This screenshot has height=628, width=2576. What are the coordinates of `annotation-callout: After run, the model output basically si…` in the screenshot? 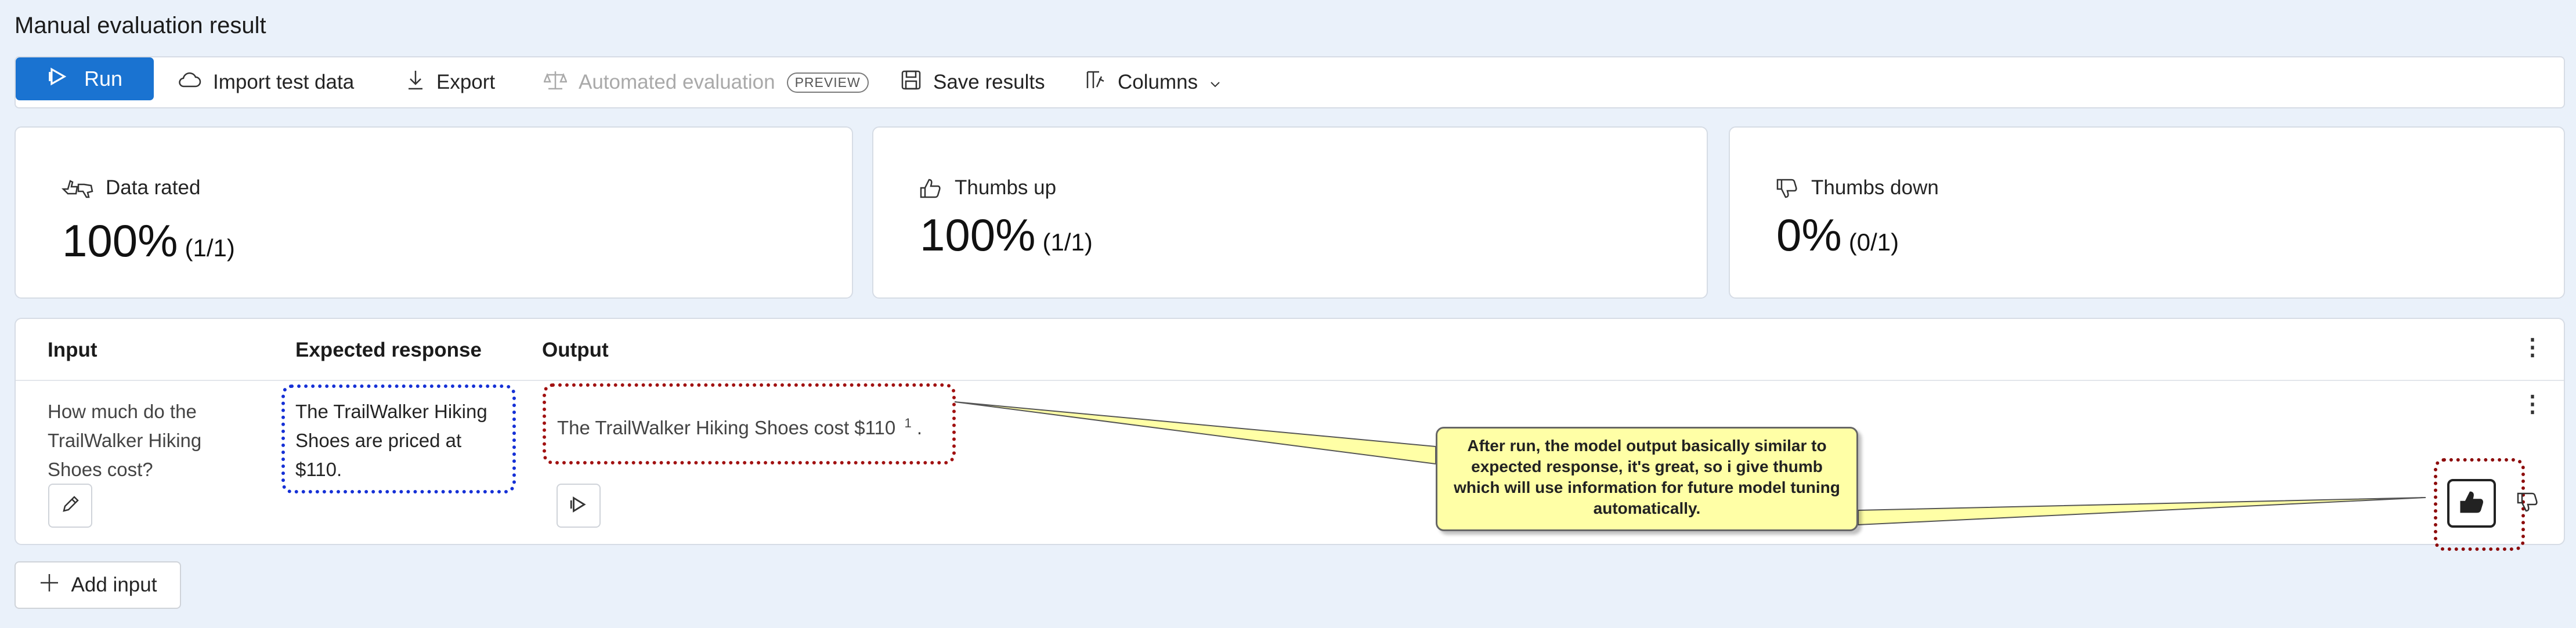 It's located at (1647, 479).